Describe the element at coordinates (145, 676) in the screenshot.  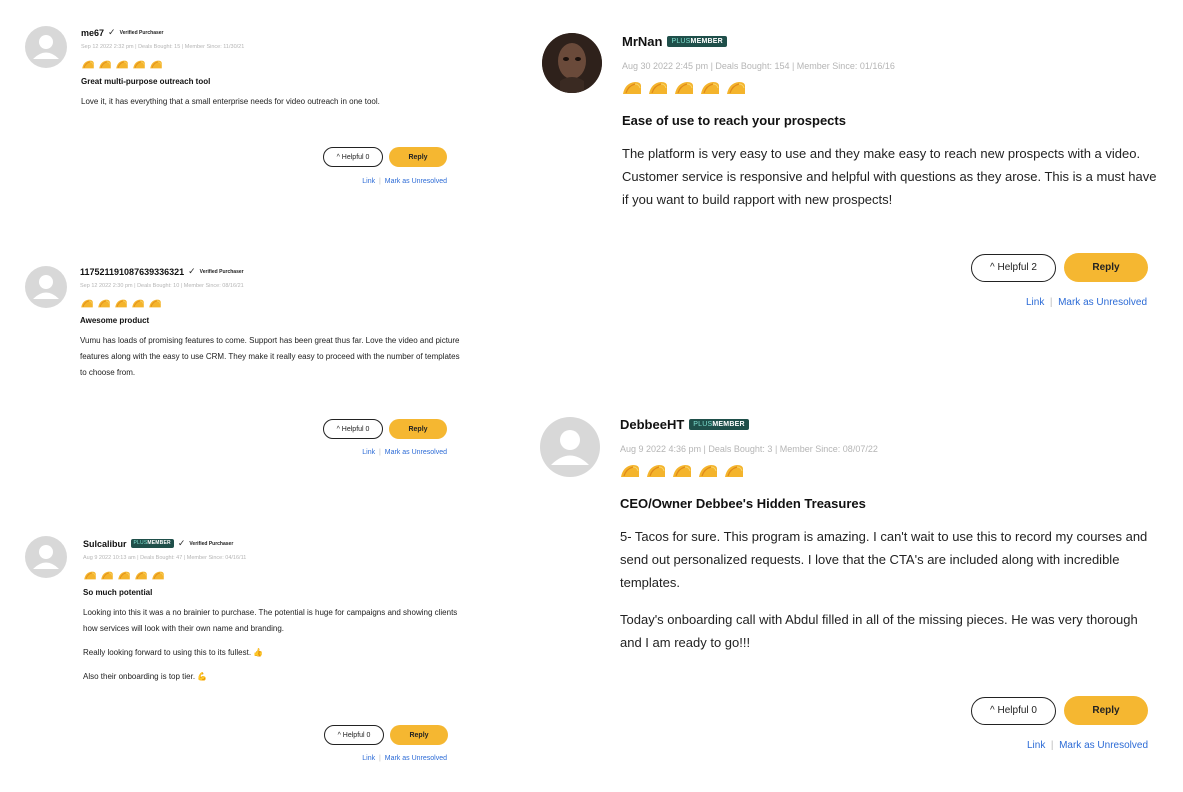
I see `review-text: Also their onboarding is top tier. 💪` at that location.